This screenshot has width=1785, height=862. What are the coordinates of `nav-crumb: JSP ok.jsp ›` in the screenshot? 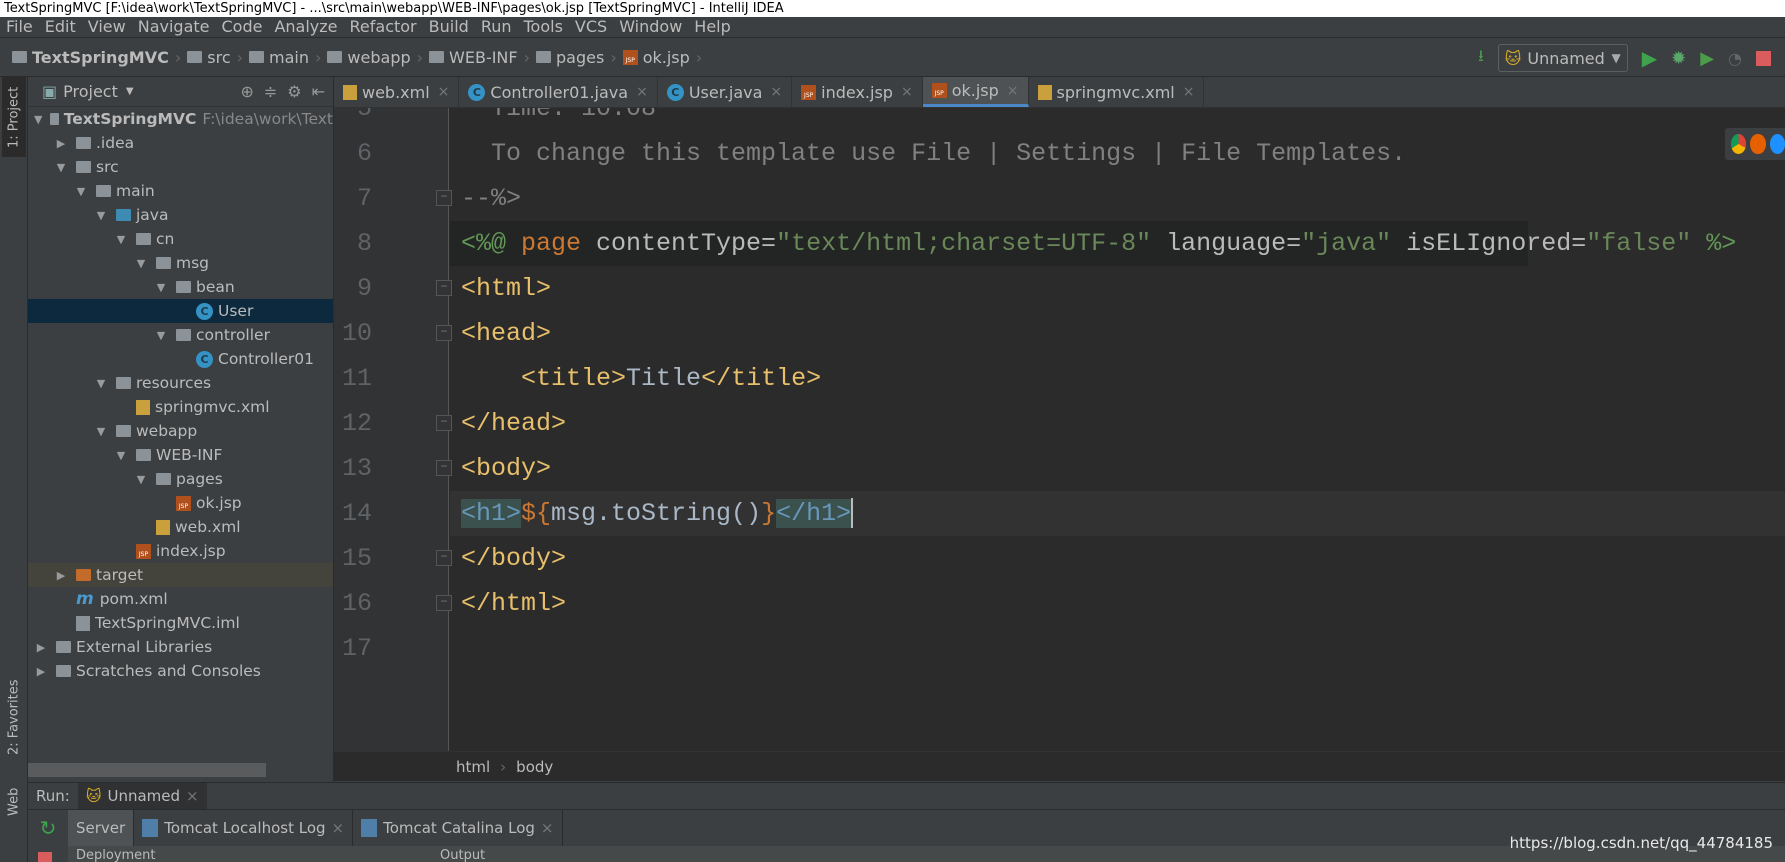 It's located at (662, 57).